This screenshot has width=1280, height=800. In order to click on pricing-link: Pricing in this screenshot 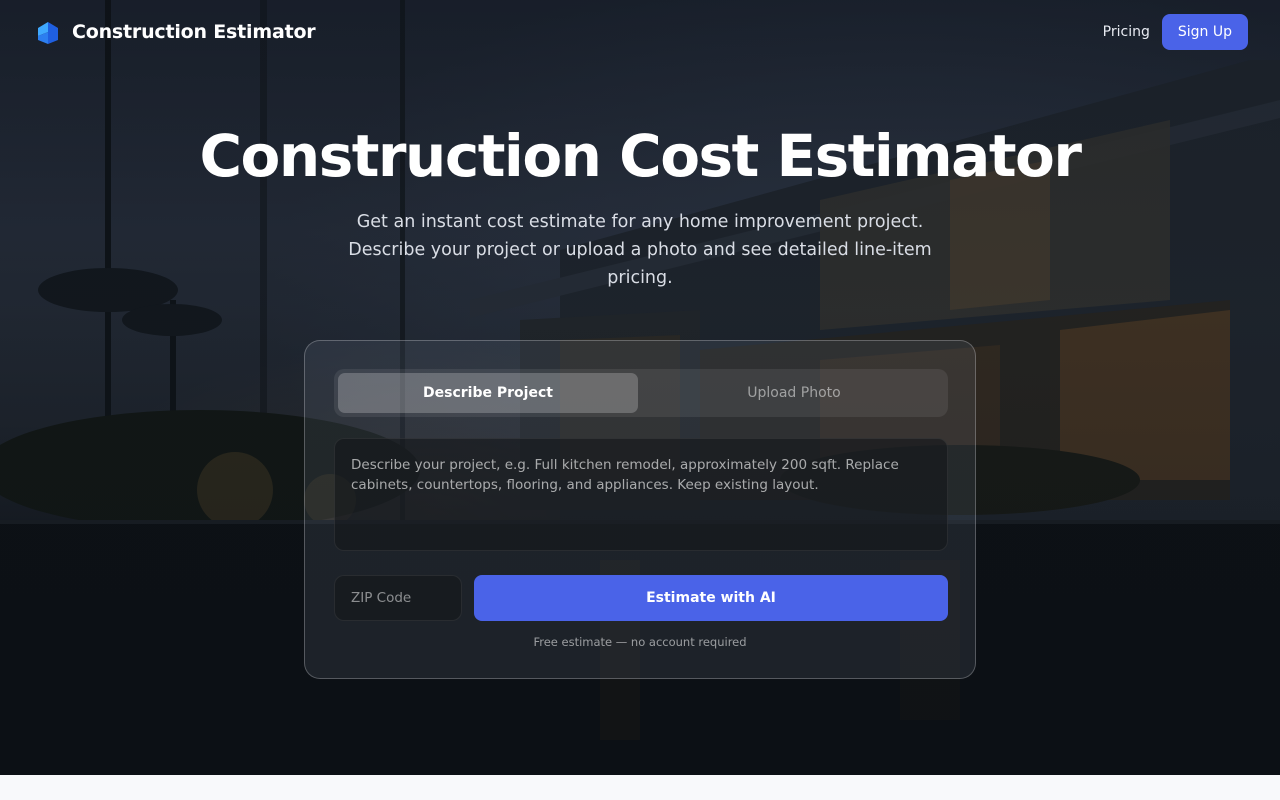, I will do `click(1126, 32)`.